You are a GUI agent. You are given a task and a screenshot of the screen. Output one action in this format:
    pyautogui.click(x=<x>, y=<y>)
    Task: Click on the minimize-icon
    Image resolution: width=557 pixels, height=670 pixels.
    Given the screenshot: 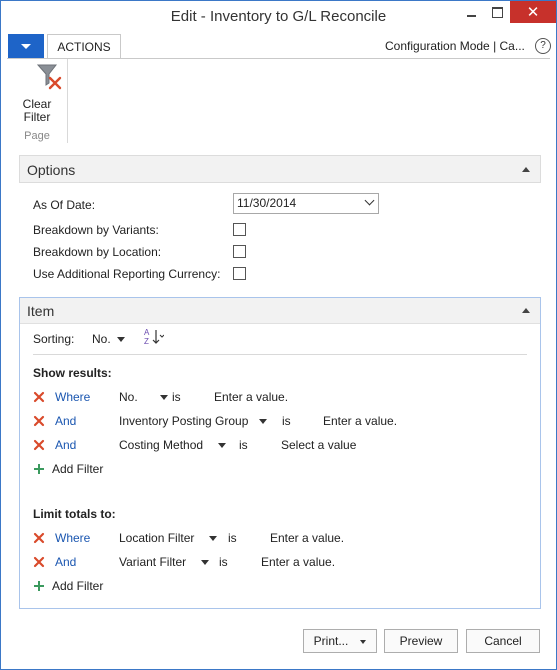 What is the action you would take?
    pyautogui.click(x=471, y=16)
    